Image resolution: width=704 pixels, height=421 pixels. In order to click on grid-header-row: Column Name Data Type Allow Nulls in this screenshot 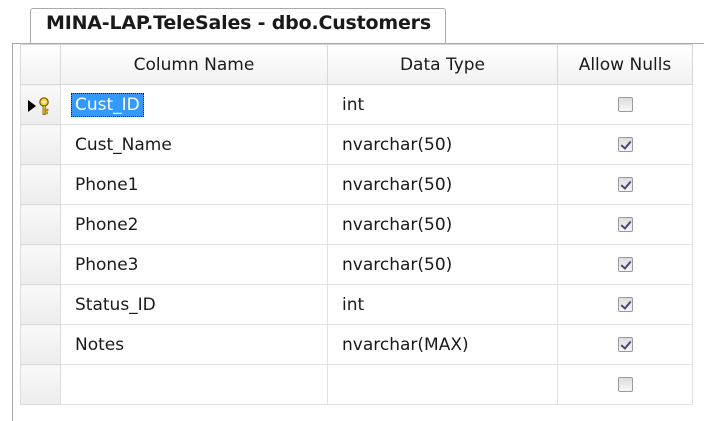, I will do `click(356, 64)`.